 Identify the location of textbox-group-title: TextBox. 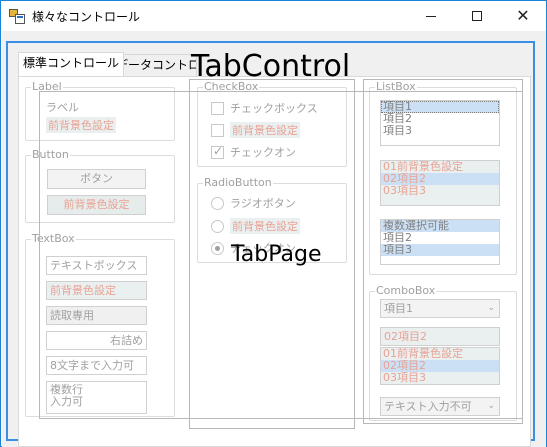
(53, 238).